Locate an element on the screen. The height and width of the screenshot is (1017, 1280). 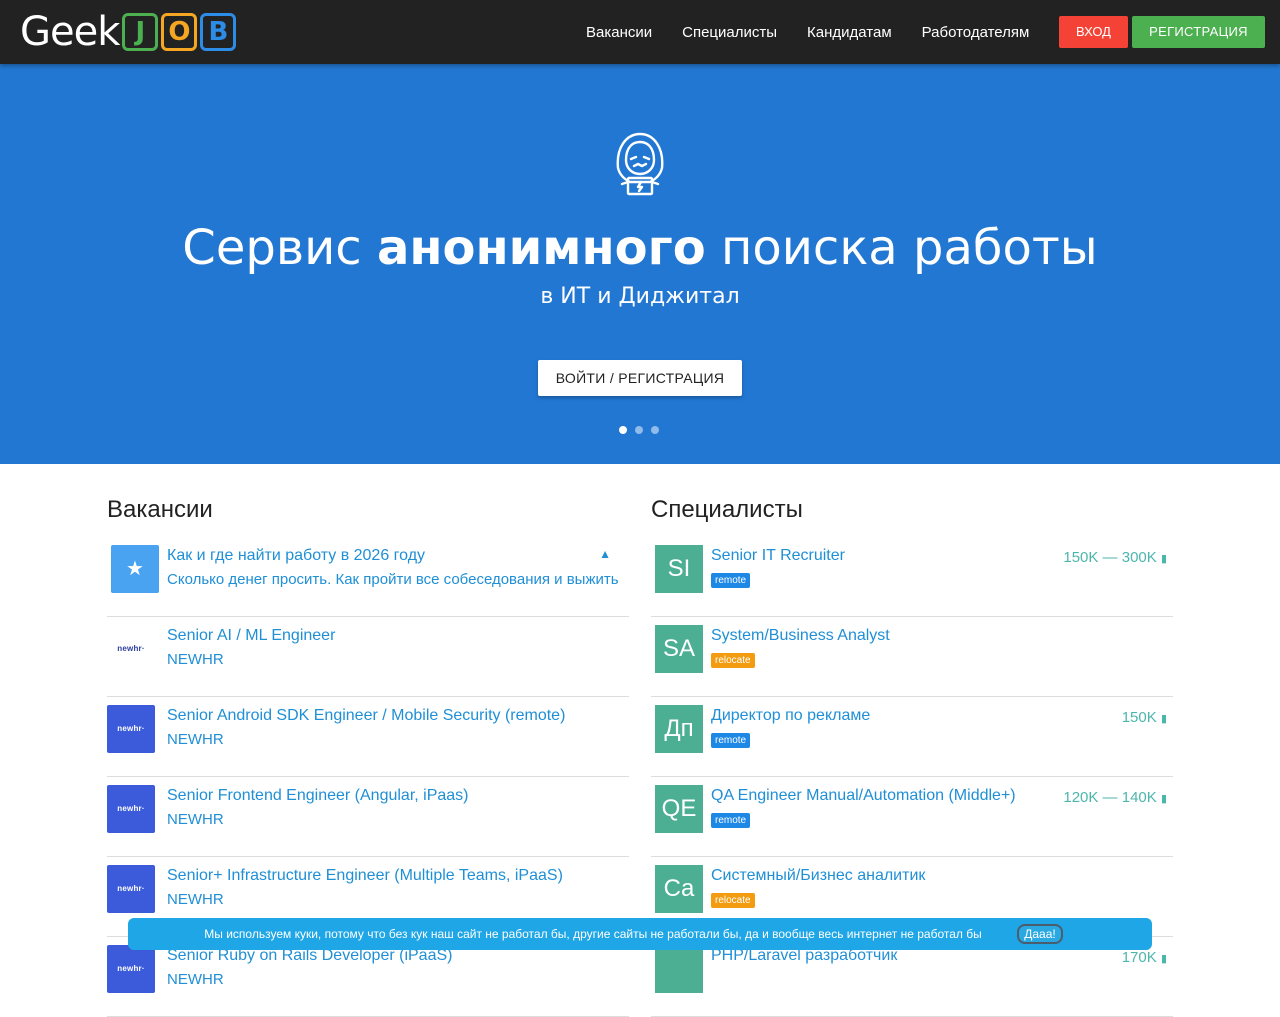
salary-value: 170K is located at coordinates (1139, 957).